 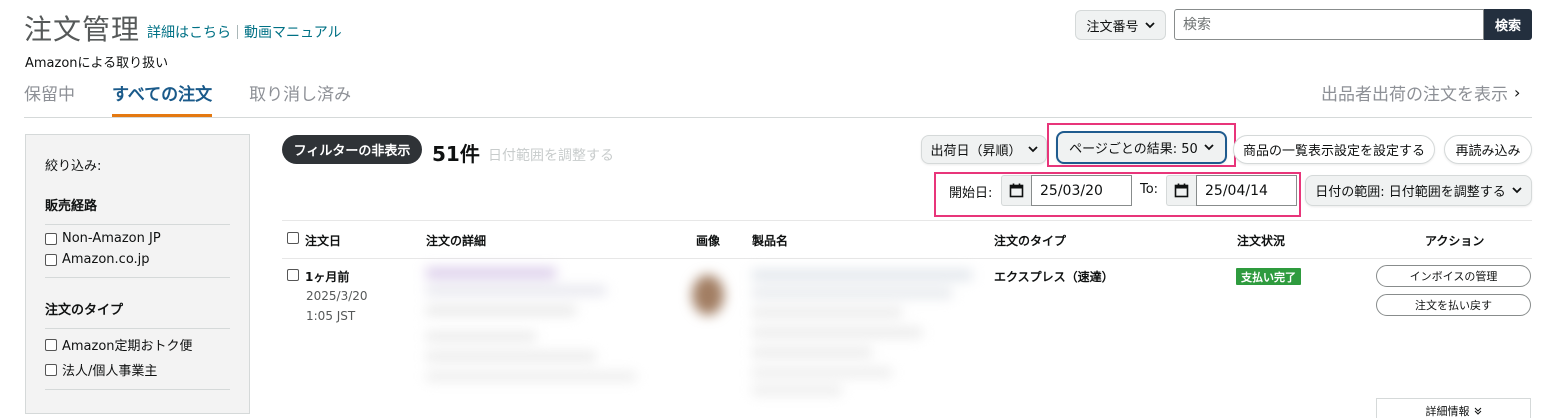 I want to click on sort-select: 出荷日（昇順）, so click(x=984, y=149).